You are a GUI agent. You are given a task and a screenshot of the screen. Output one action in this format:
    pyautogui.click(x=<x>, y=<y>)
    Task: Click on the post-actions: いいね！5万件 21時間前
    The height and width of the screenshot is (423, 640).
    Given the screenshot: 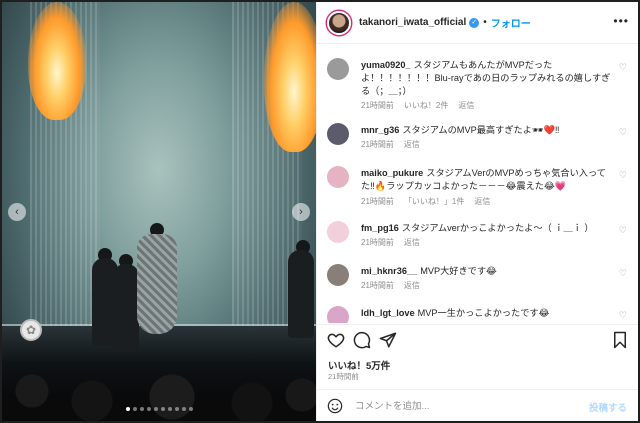 What is the action you would take?
    pyautogui.click(x=477, y=353)
    